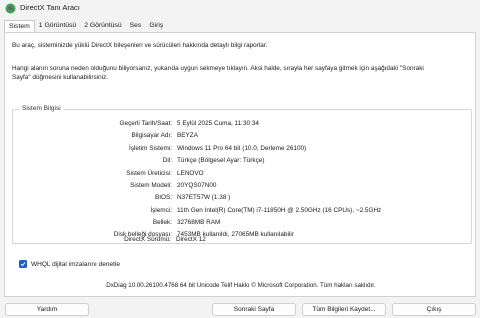  Describe the element at coordinates (10, 8) in the screenshot. I see `directx-app-icon` at that location.